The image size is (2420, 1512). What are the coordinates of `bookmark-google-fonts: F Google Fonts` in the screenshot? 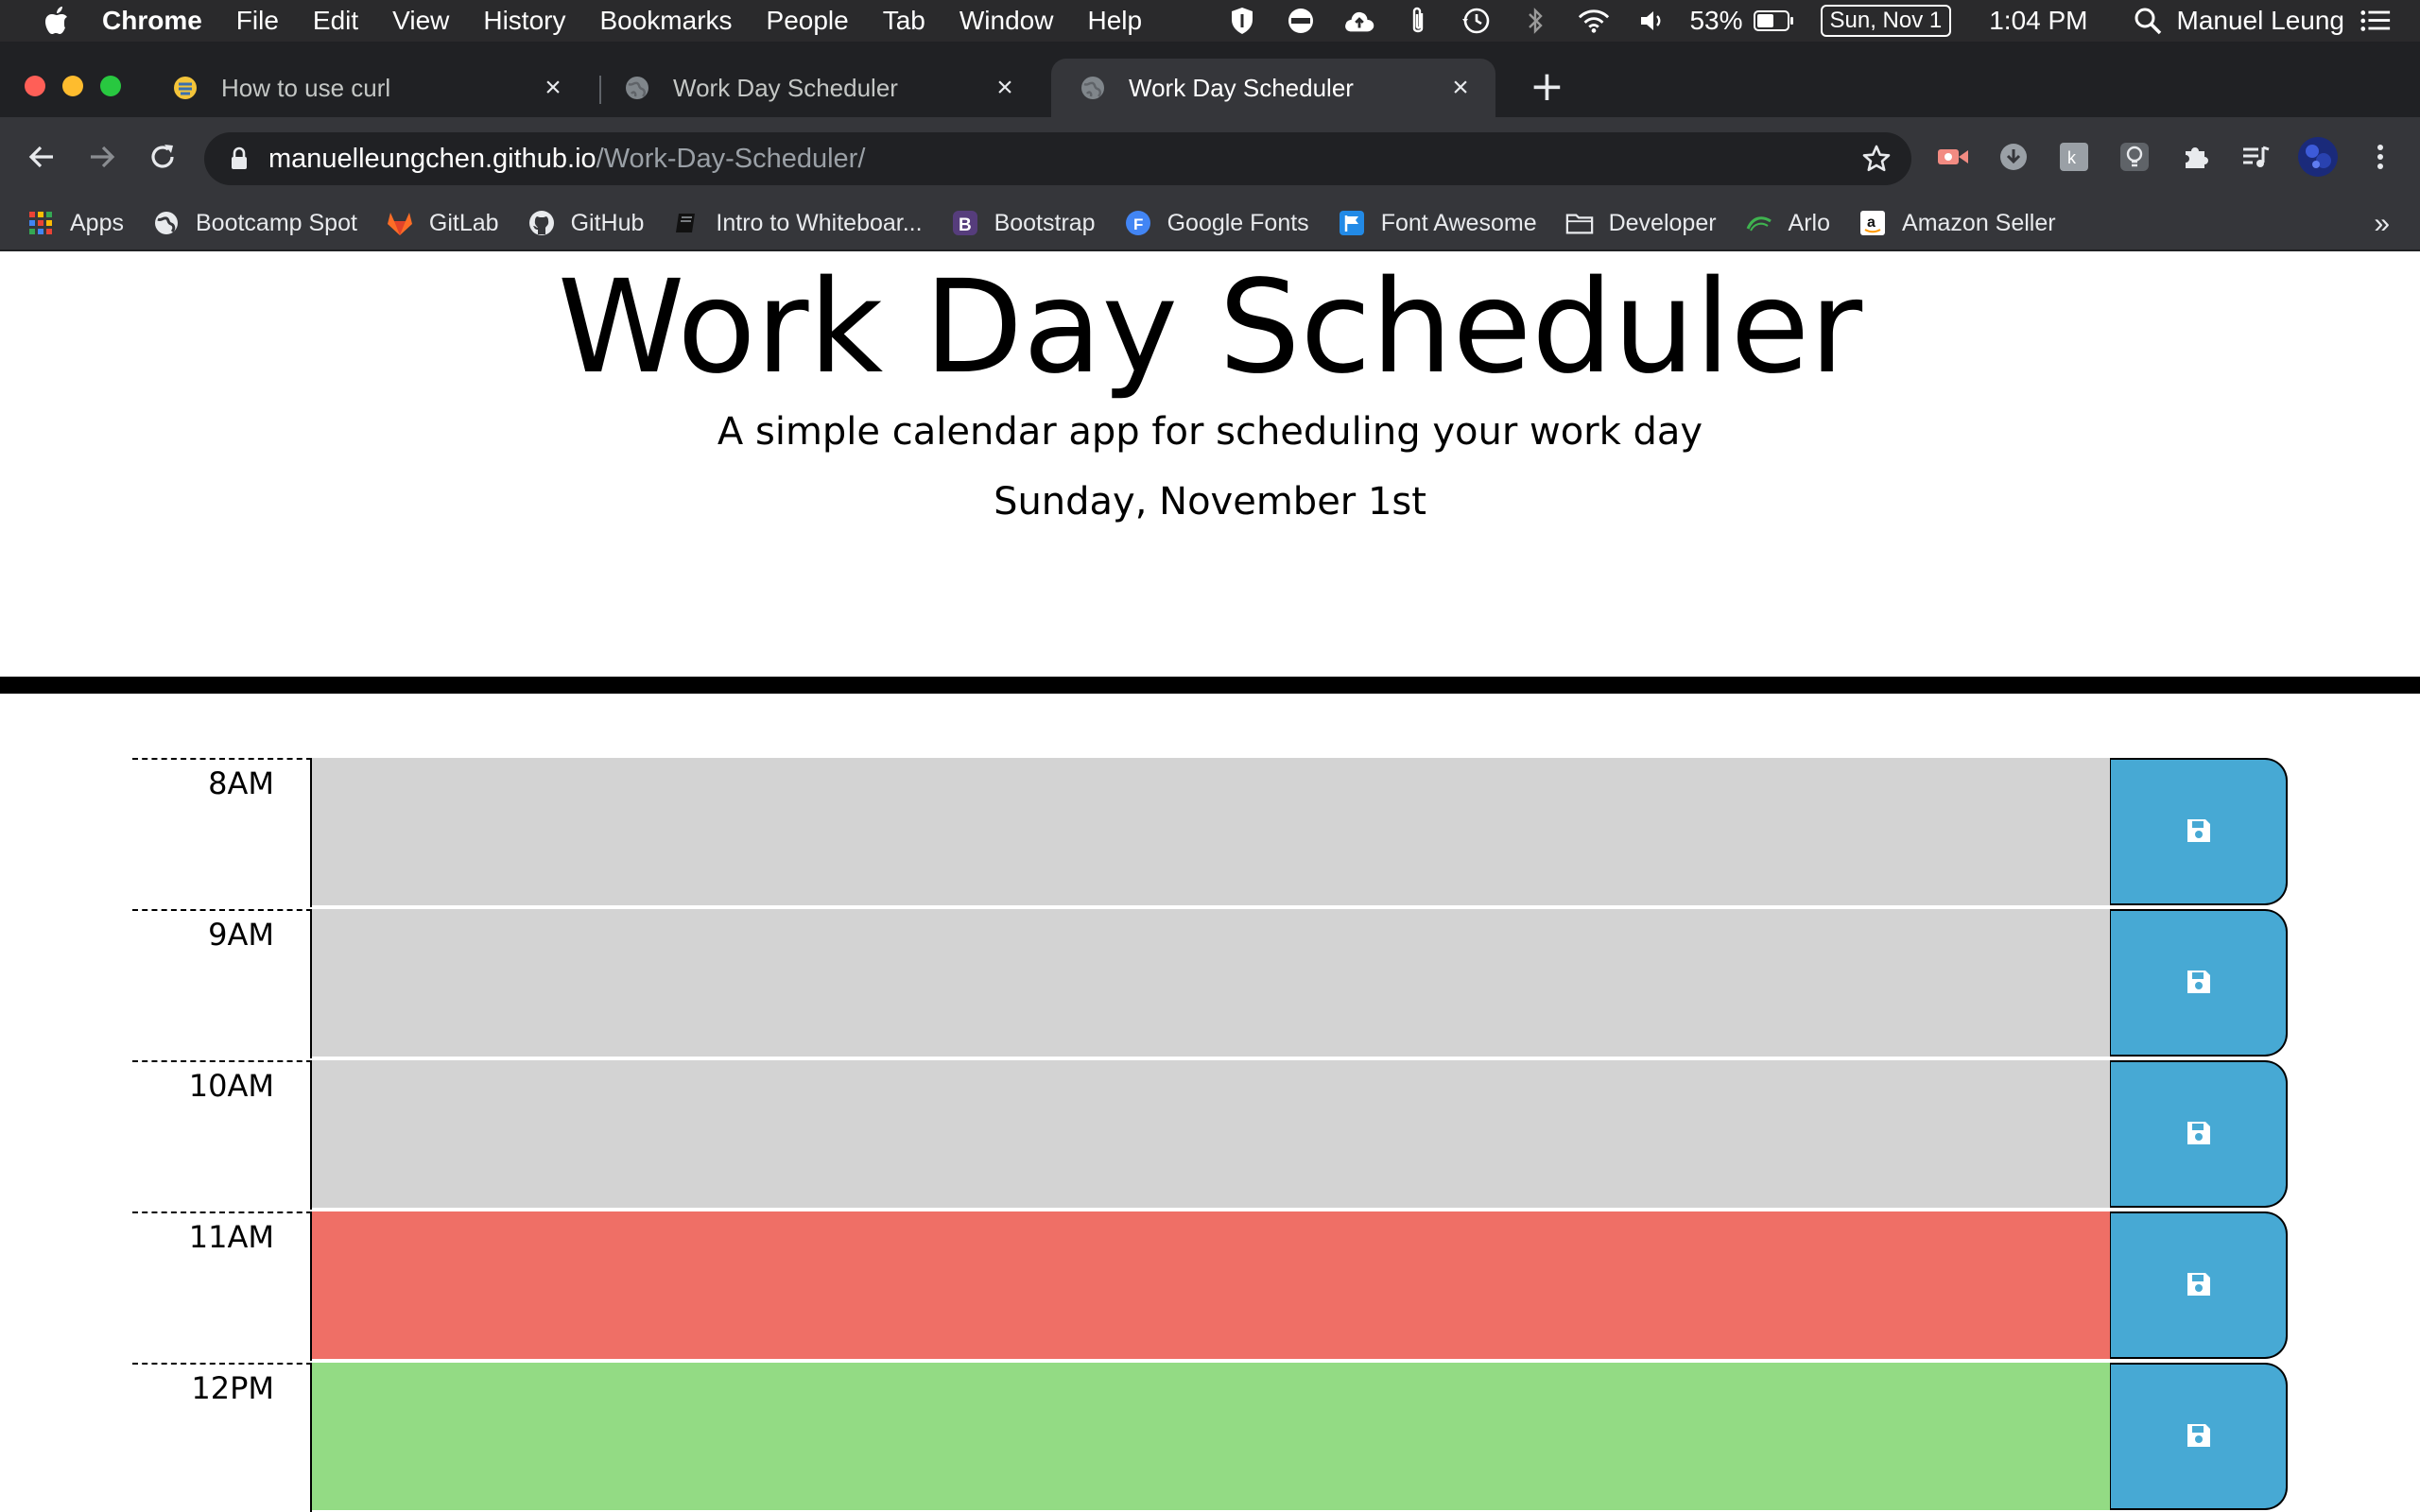 It's located at (1217, 223).